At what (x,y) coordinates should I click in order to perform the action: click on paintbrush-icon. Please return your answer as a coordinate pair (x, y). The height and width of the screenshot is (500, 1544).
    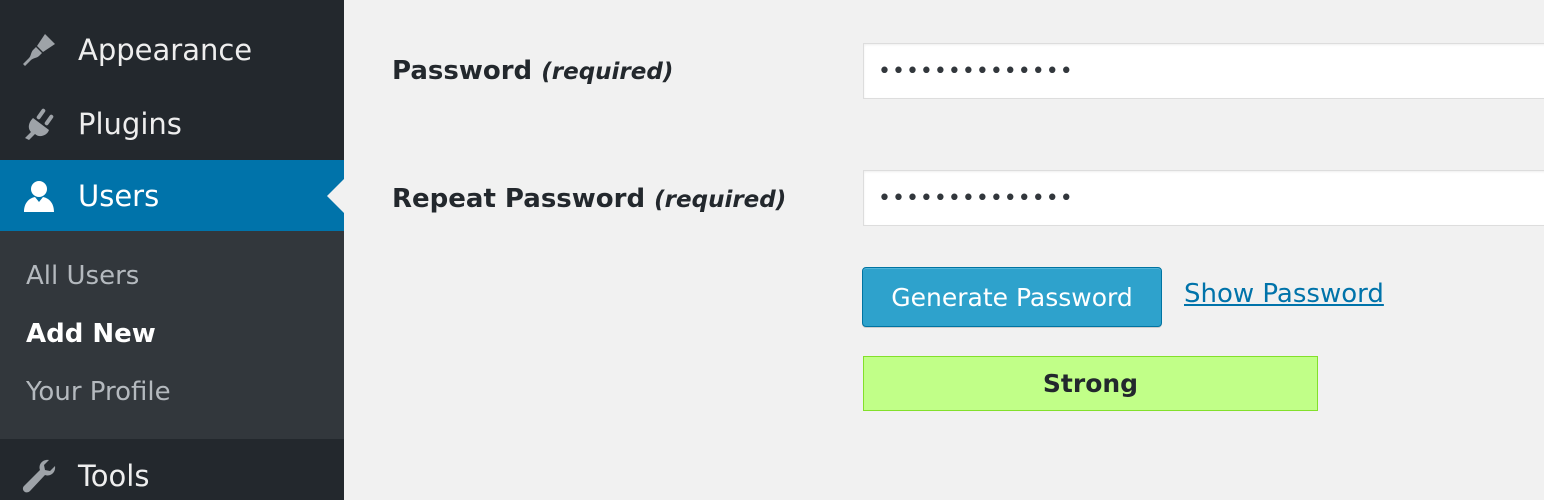
    Looking at the image, I should click on (39, 50).